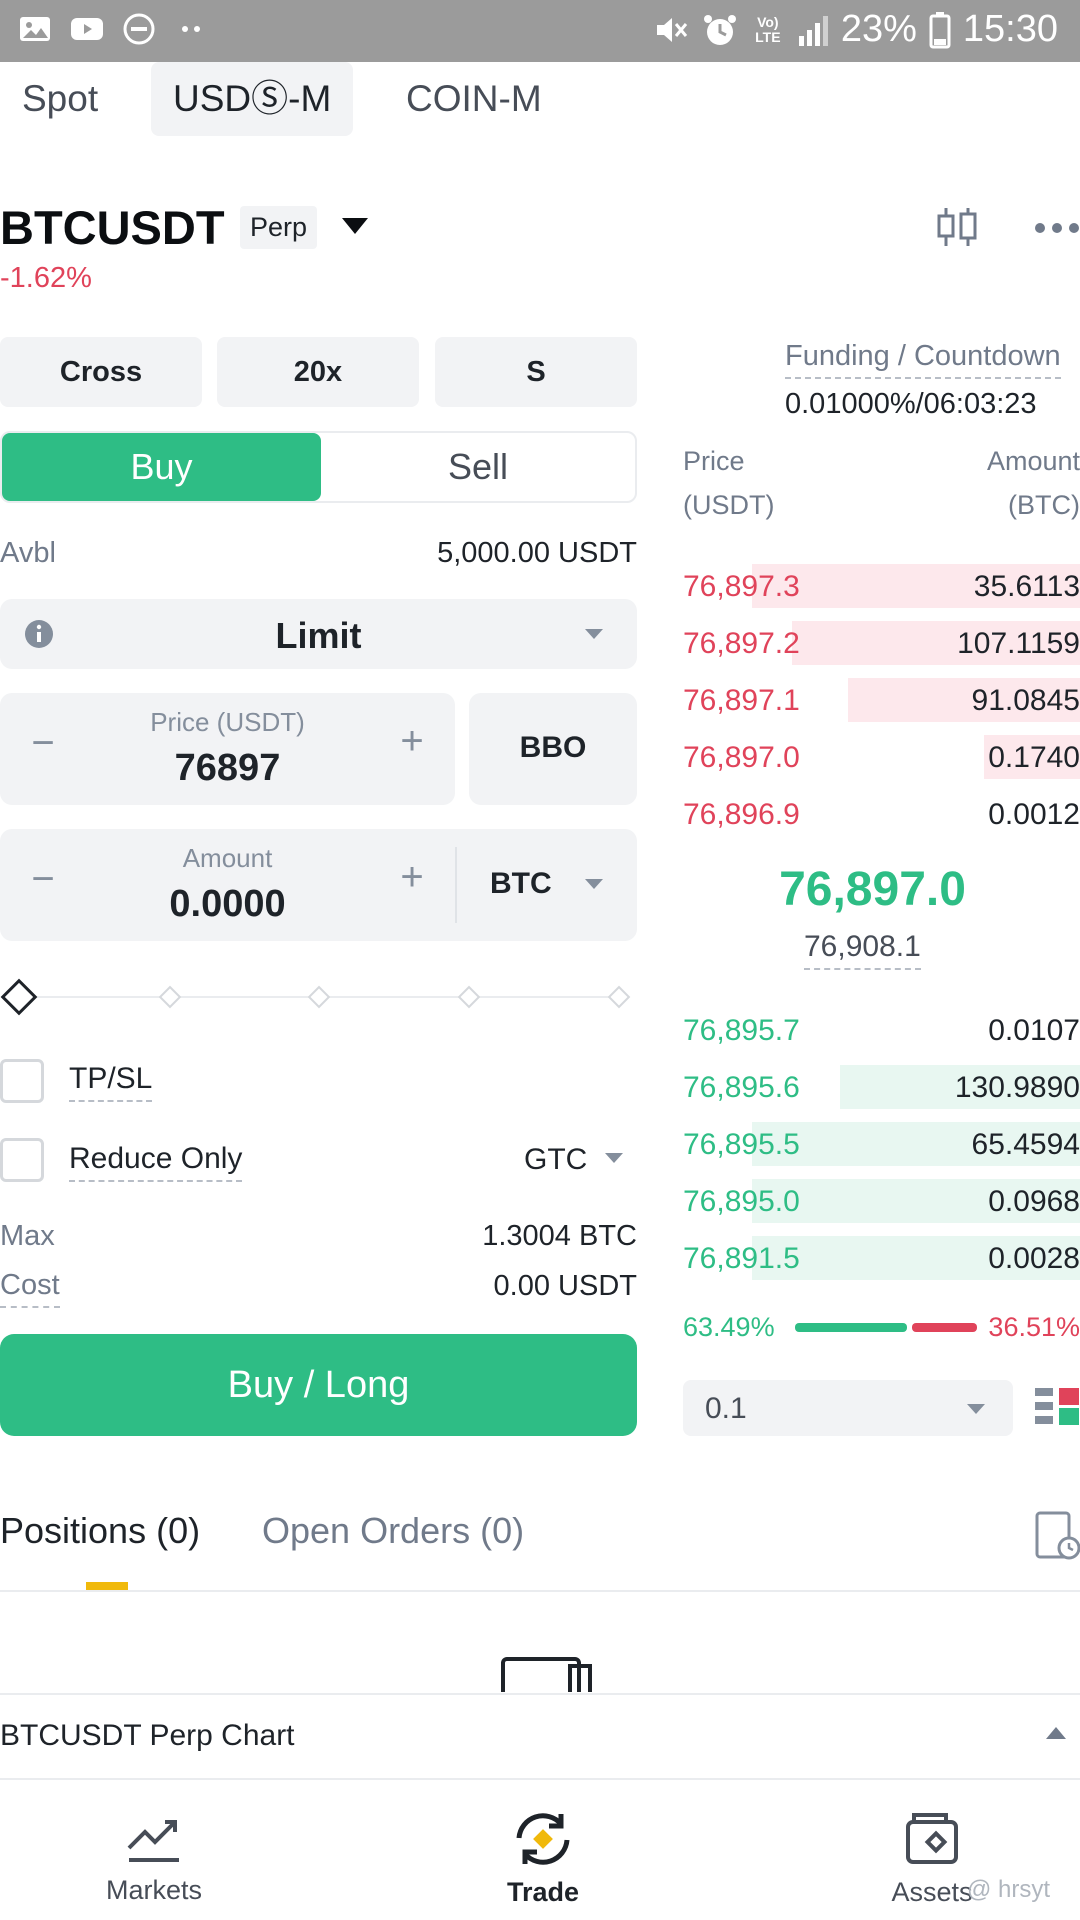  What do you see at coordinates (1057, 1408) in the screenshot?
I see `orderbook-layout-icon` at bounding box center [1057, 1408].